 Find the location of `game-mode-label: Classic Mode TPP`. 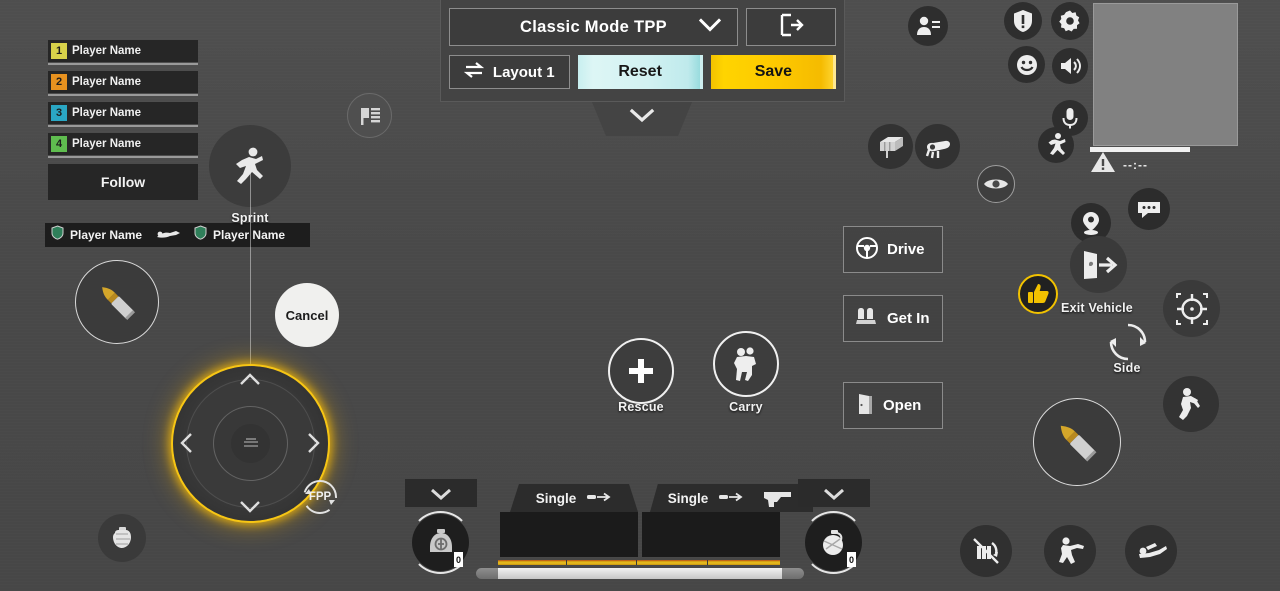

game-mode-label: Classic Mode TPP is located at coordinates (593, 26).